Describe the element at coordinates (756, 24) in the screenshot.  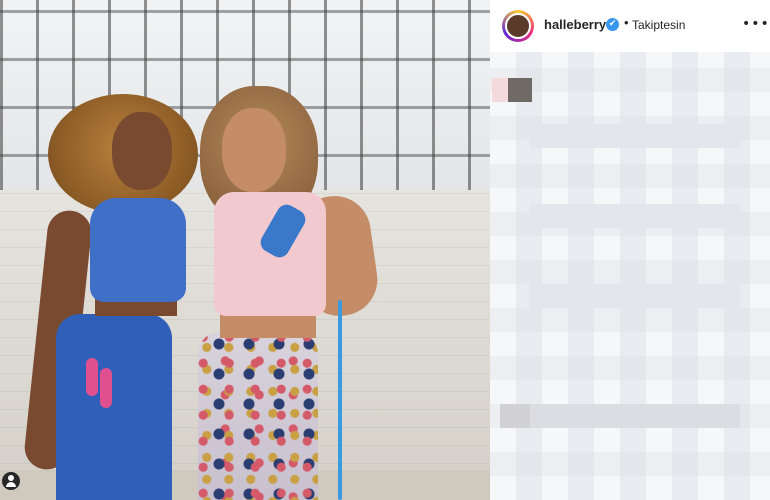
I see `more-options-icon: •••` at that location.